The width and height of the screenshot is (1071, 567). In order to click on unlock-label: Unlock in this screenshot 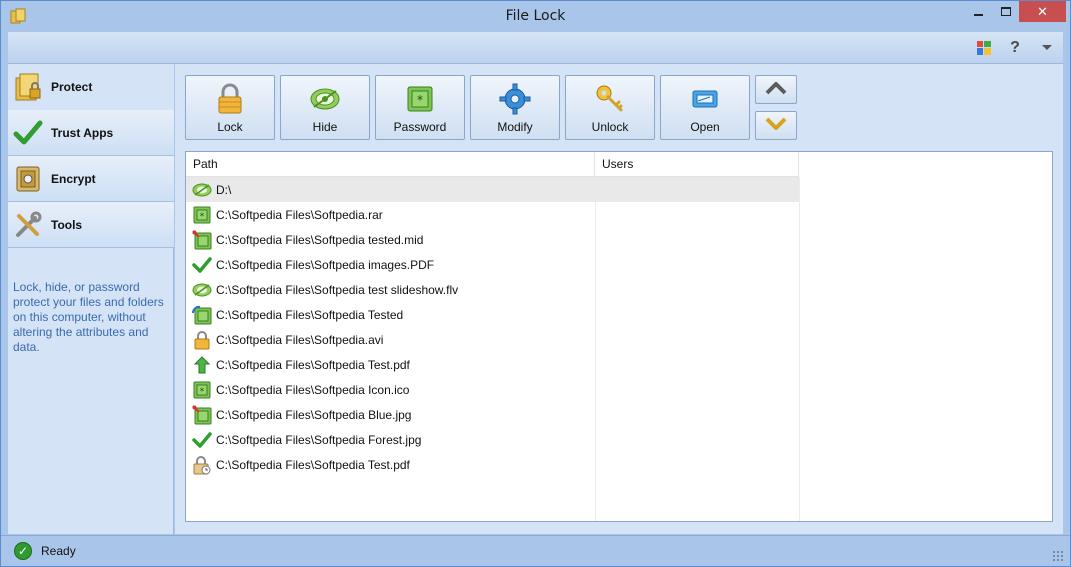, I will do `click(610, 127)`.